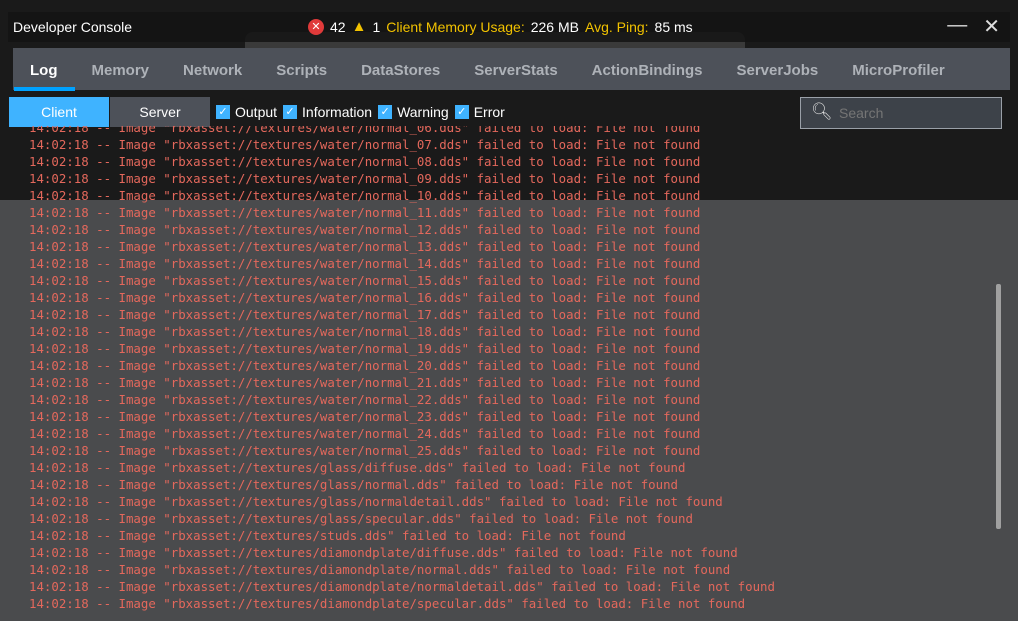 The width and height of the screenshot is (1018, 621). Describe the element at coordinates (316, 26) in the screenshot. I see `error-icon: ✕` at that location.